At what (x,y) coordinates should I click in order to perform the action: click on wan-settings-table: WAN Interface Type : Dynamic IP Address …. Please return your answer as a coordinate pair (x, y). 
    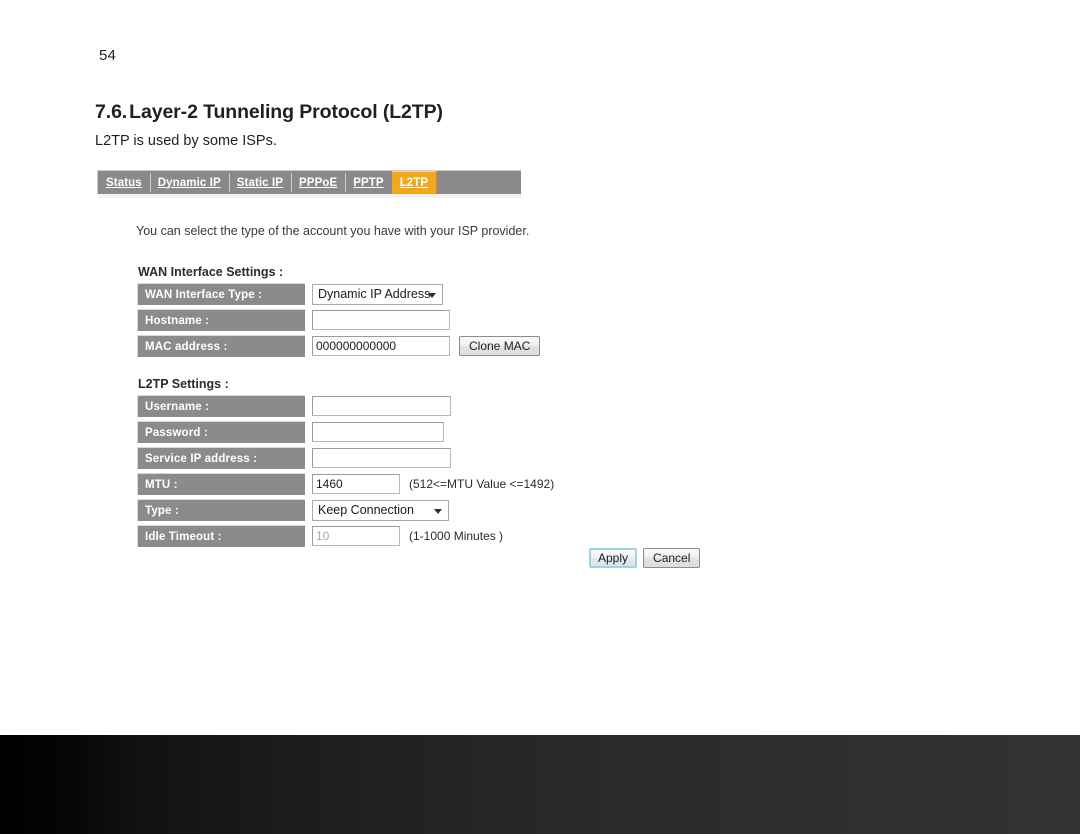
    Looking at the image, I should click on (339, 322).